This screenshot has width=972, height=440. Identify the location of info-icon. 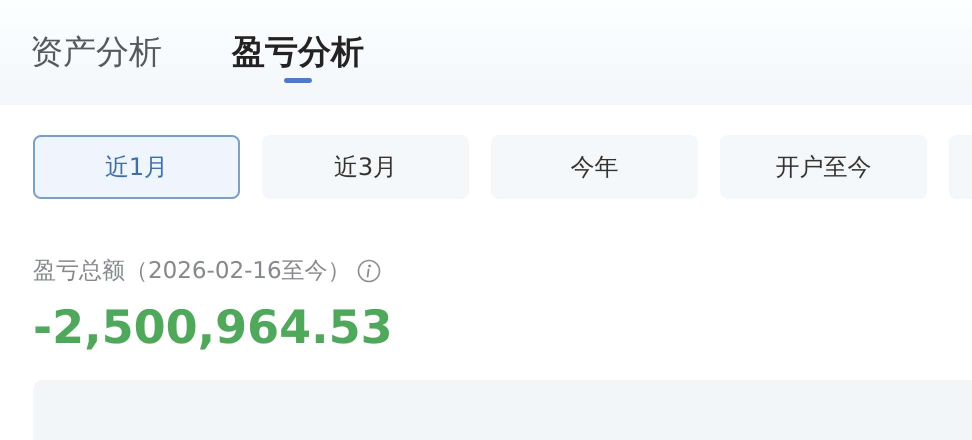
(368, 270).